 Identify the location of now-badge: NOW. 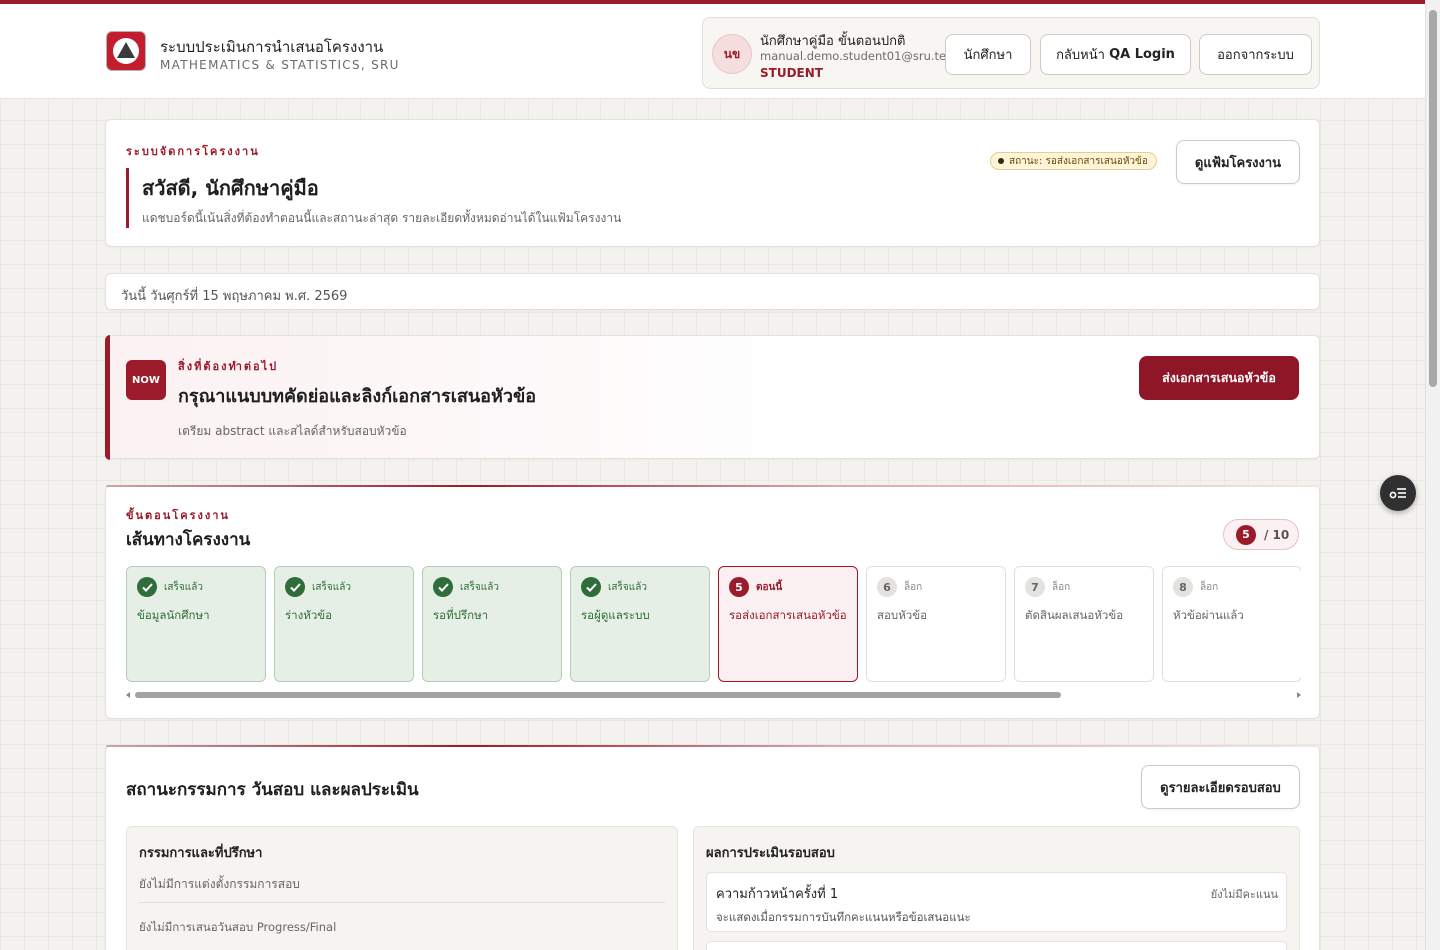
(146, 380).